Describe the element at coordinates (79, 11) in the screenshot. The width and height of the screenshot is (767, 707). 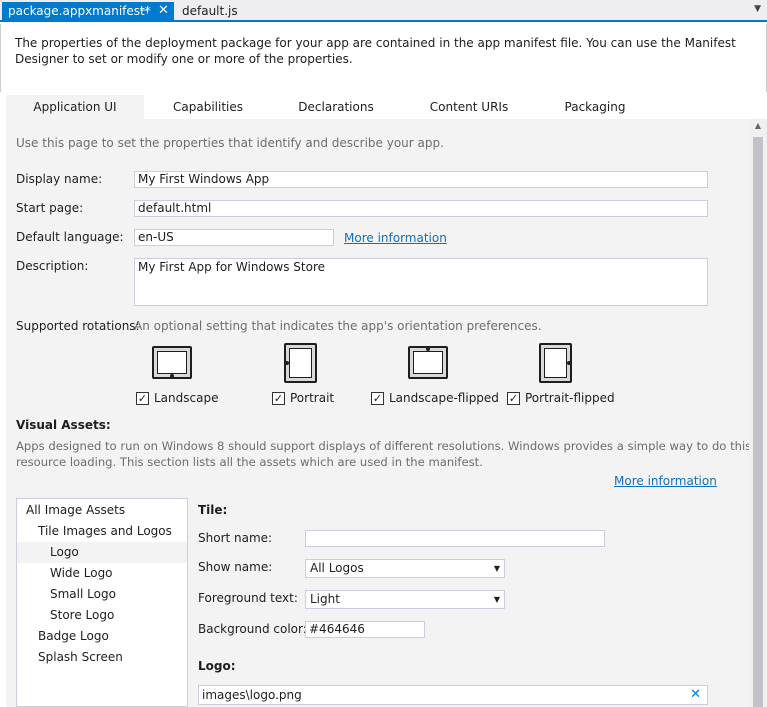
I see `tab-label: package.appxmanifest*` at that location.